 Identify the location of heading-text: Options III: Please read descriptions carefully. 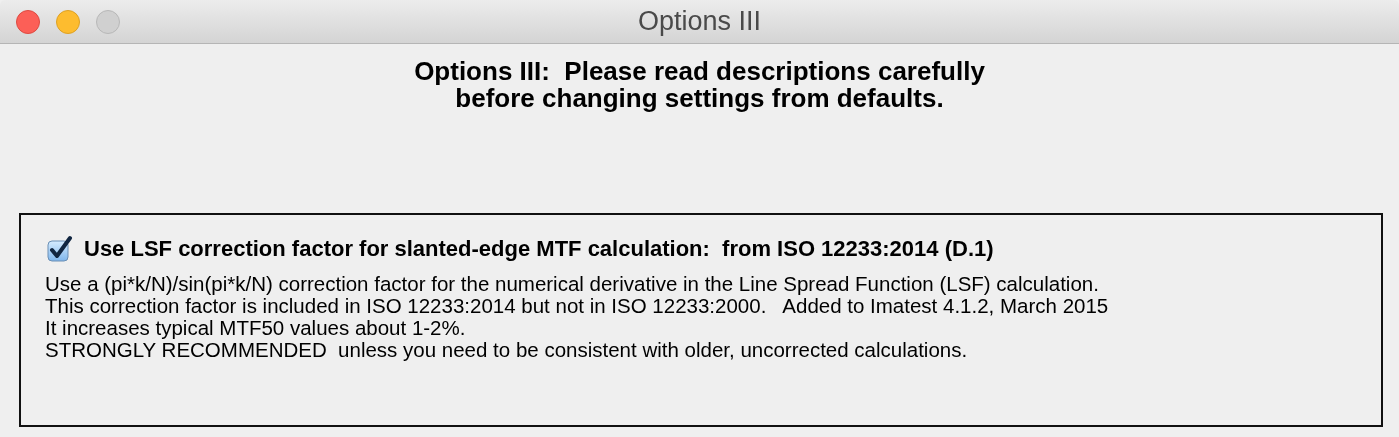
(699, 71).